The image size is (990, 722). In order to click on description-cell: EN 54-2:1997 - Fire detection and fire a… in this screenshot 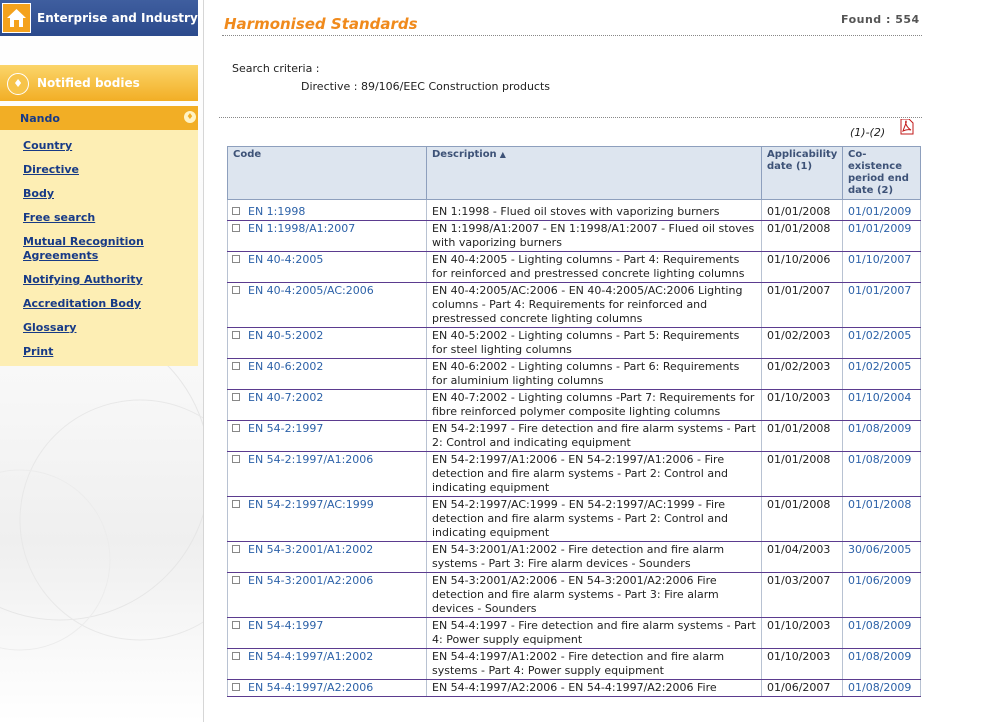, I will do `click(594, 436)`.